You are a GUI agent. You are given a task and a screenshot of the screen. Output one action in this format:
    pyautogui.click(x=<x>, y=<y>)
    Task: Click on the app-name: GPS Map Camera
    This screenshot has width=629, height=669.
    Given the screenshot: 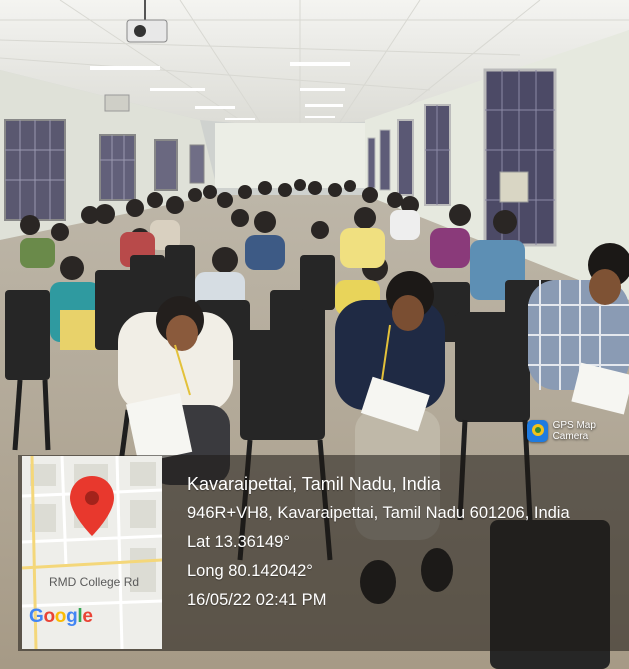 What is the action you would take?
    pyautogui.click(x=574, y=431)
    